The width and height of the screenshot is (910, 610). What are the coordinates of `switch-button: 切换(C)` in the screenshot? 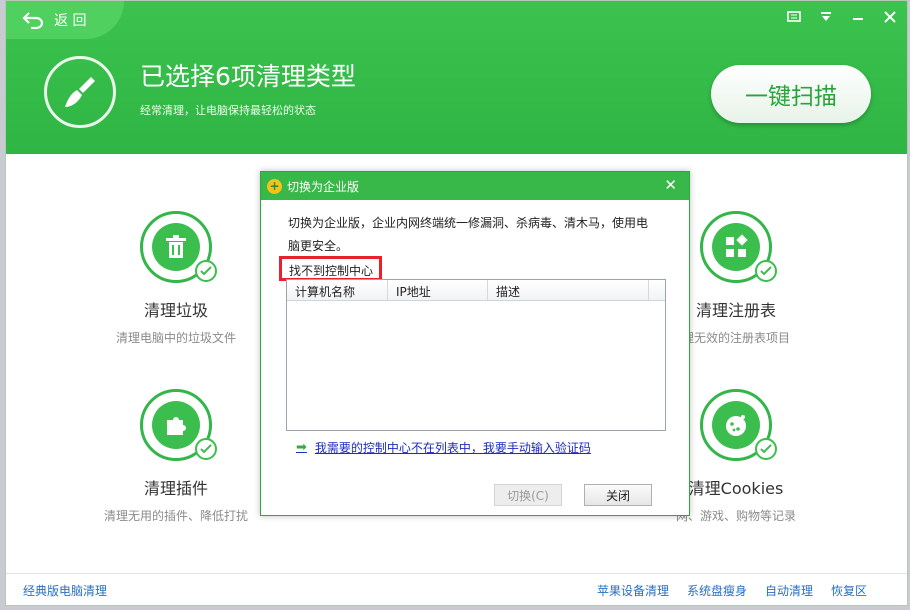 It's located at (528, 495).